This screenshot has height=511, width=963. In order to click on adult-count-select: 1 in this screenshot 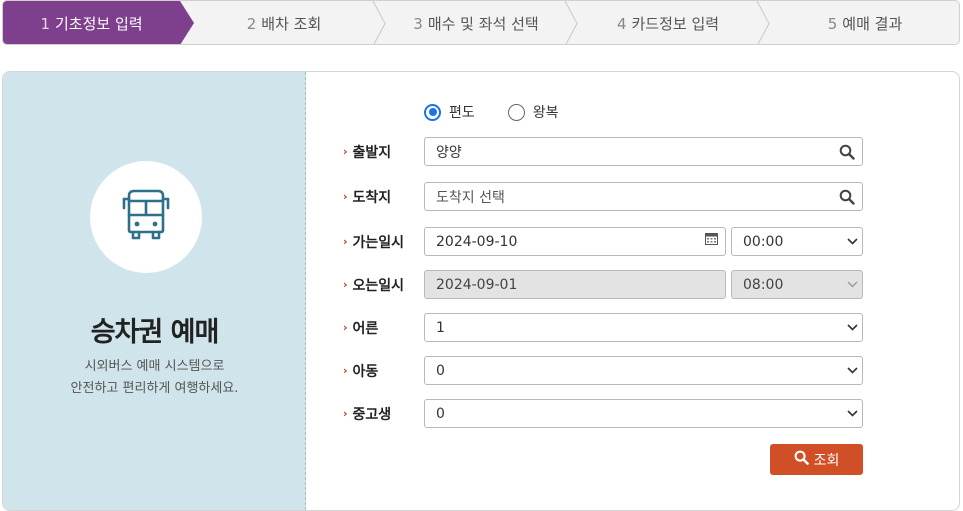, I will do `click(643, 327)`.